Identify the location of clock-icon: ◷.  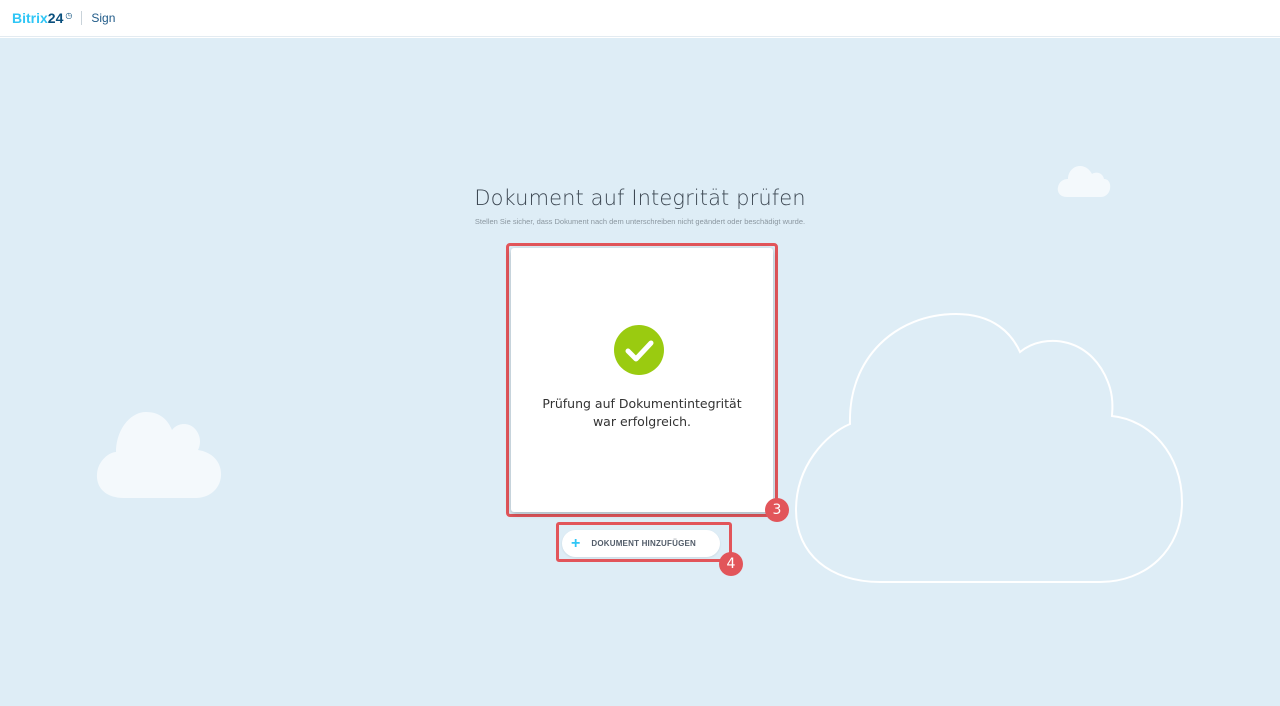
(69, 15).